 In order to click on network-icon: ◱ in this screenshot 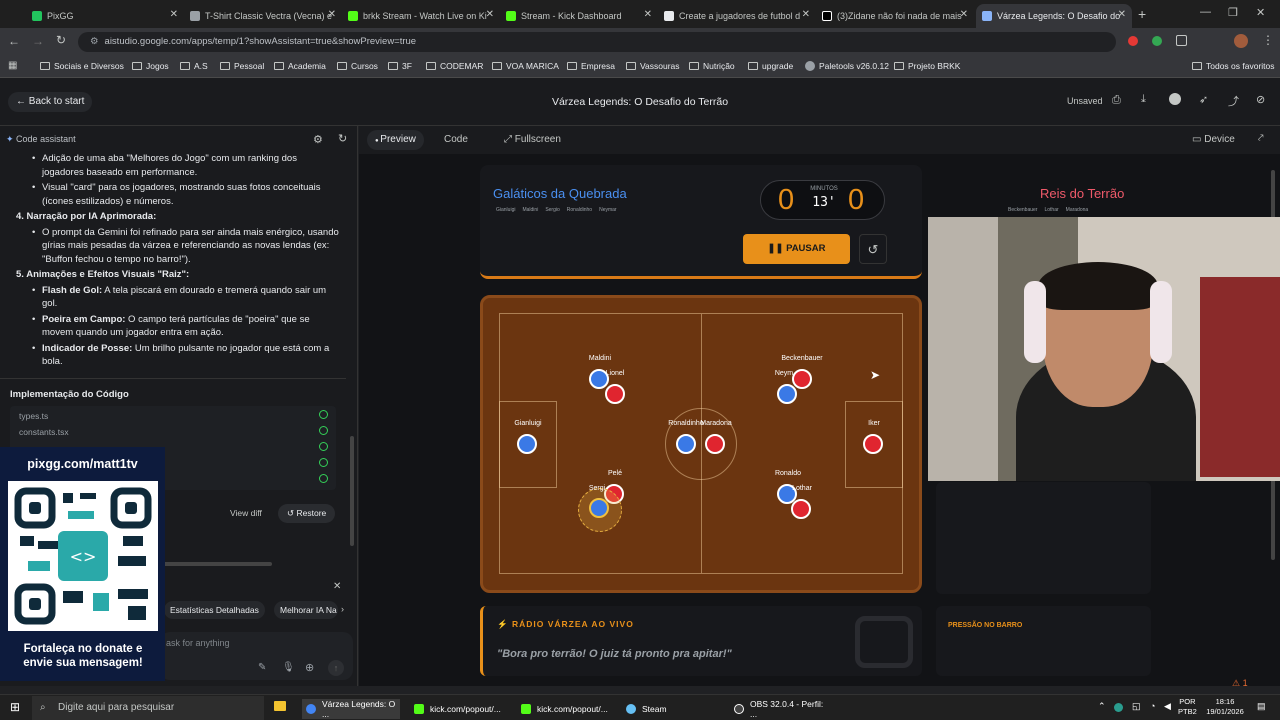, I will do `click(1136, 706)`.